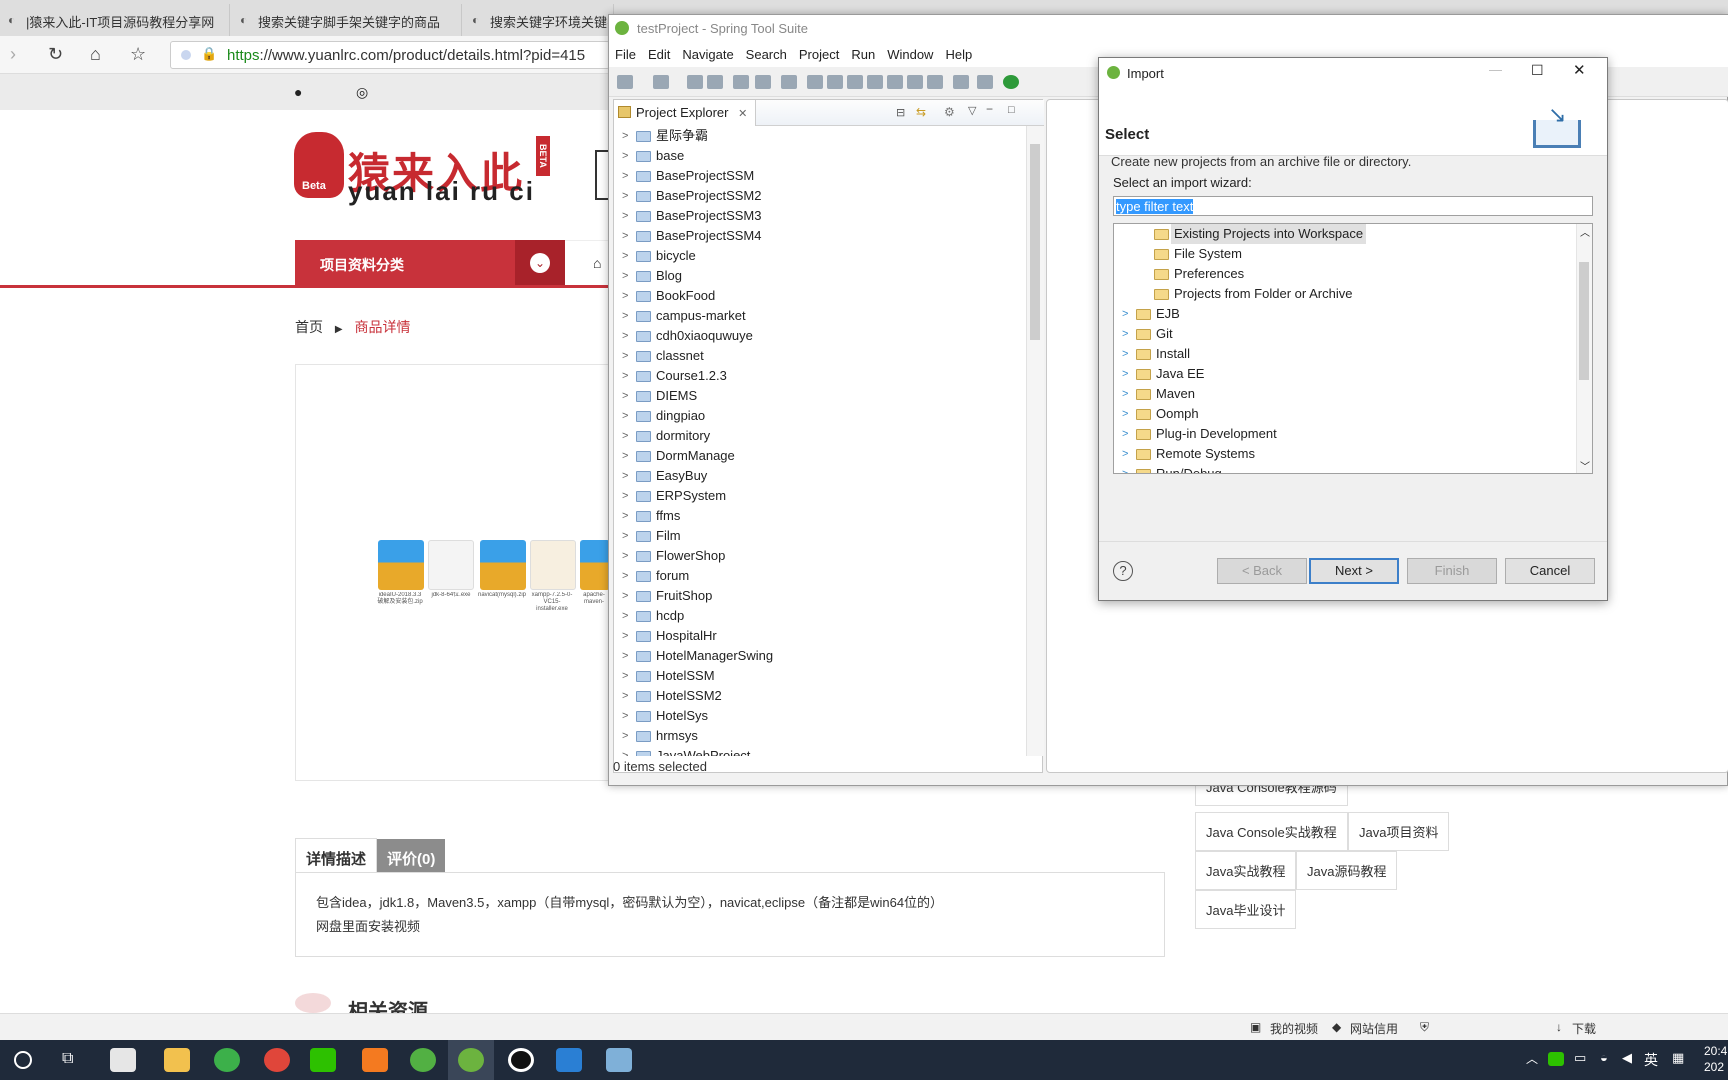 The image size is (1728, 1080). What do you see at coordinates (539, 20) in the screenshot?
I see `browser-tab-3: ◐ 搜索关键字环境关键字` at bounding box center [539, 20].